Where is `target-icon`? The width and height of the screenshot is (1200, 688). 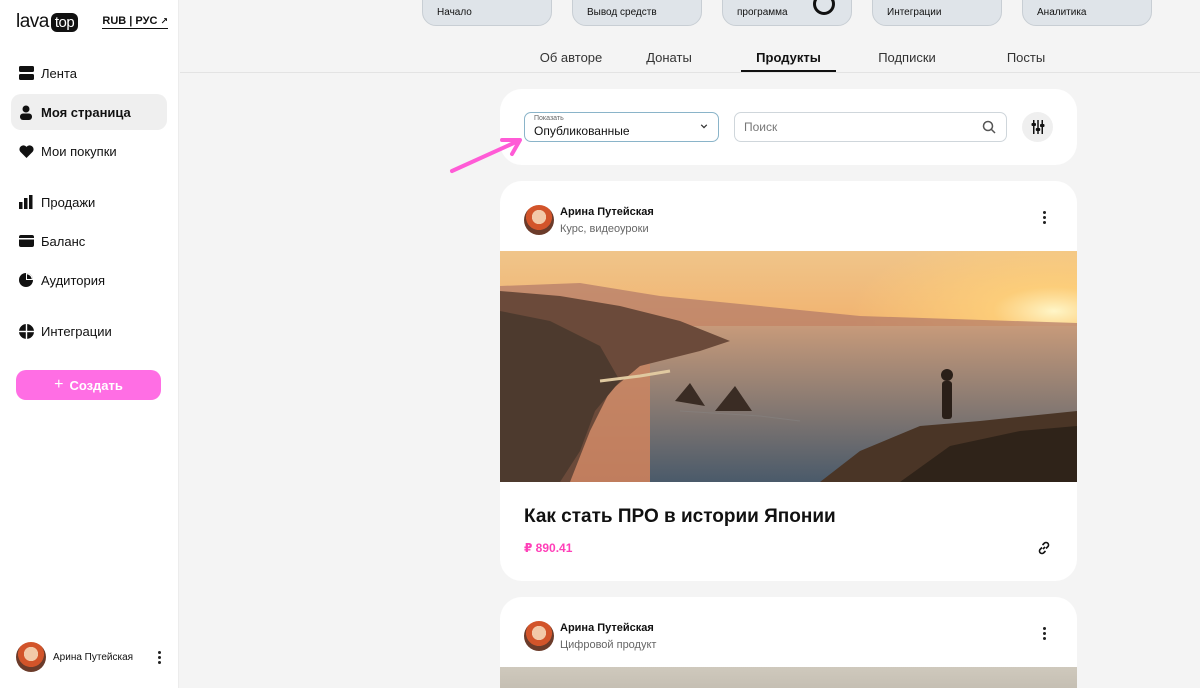 target-icon is located at coordinates (824, 7).